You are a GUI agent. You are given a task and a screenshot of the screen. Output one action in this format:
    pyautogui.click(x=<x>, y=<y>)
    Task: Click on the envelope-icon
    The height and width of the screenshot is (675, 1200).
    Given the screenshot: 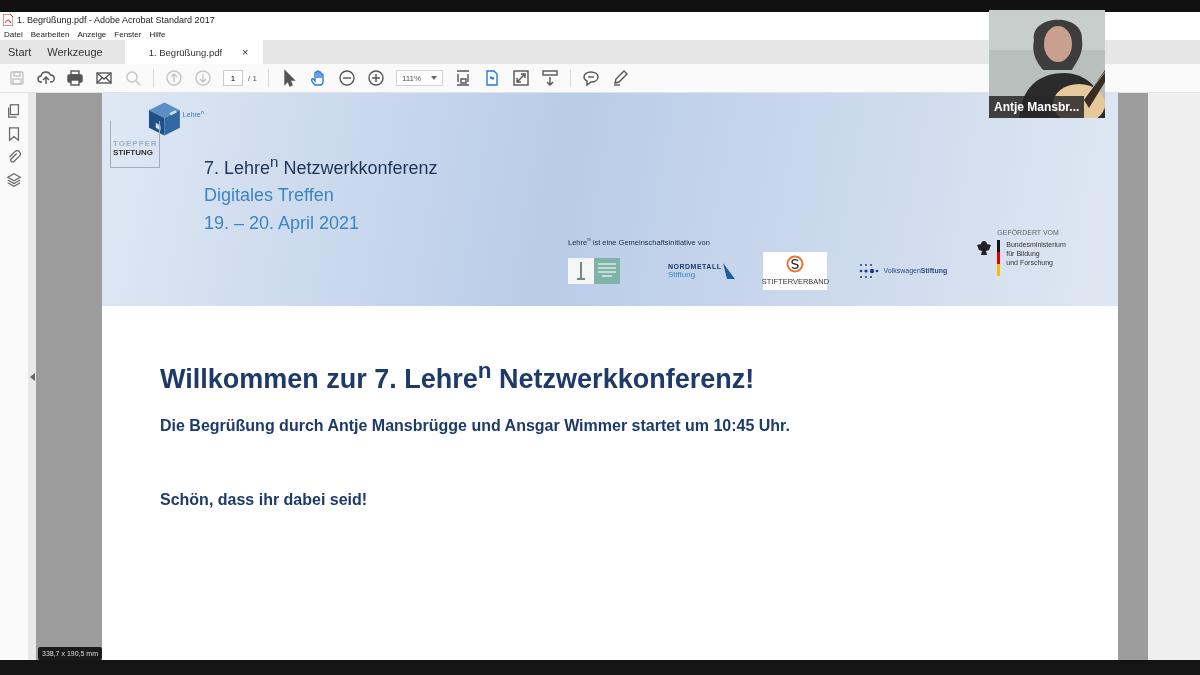 What is the action you would take?
    pyautogui.click(x=104, y=78)
    